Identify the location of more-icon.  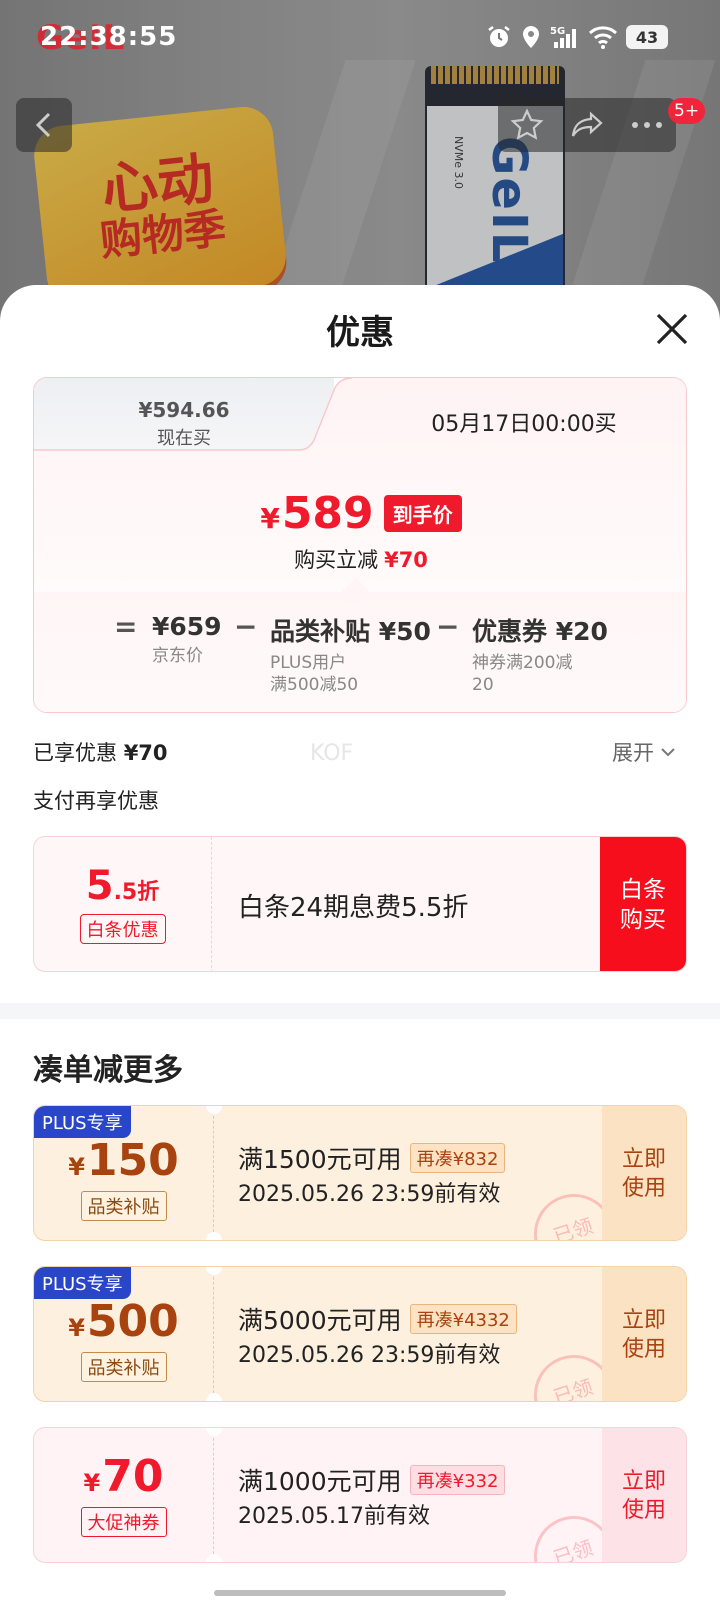
(647, 125).